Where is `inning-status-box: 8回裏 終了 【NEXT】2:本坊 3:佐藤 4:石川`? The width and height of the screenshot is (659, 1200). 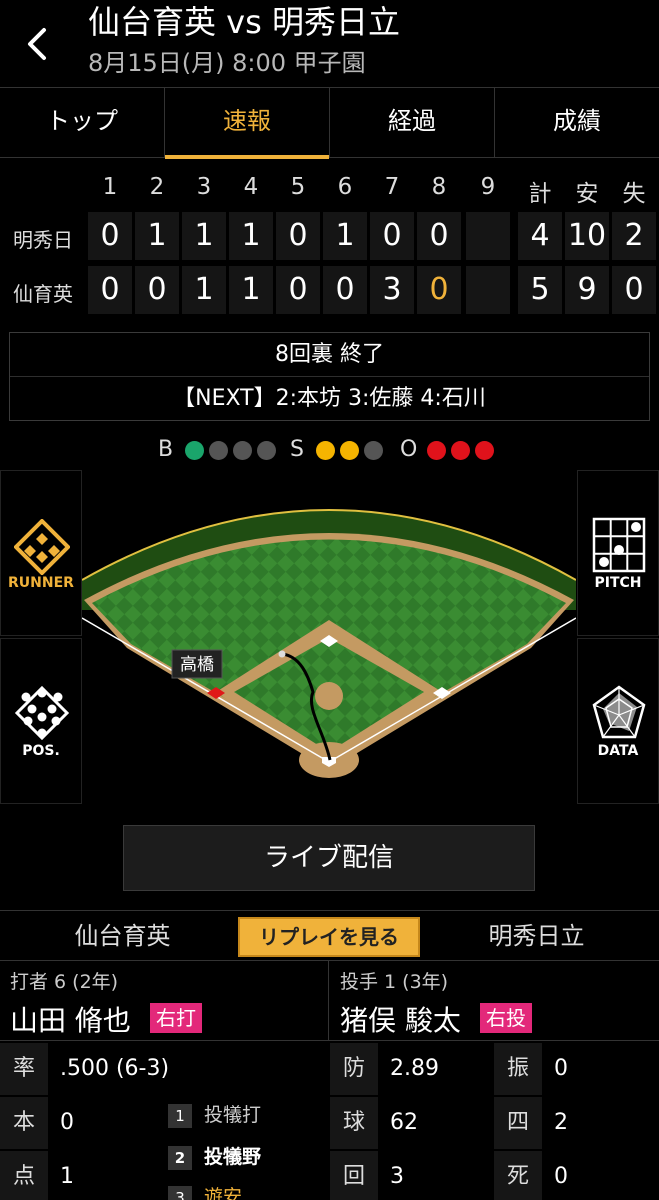
inning-status-box: 8回裏 終了 【NEXT】2:本坊 3:佐藤 4:石川 is located at coordinates (329, 376).